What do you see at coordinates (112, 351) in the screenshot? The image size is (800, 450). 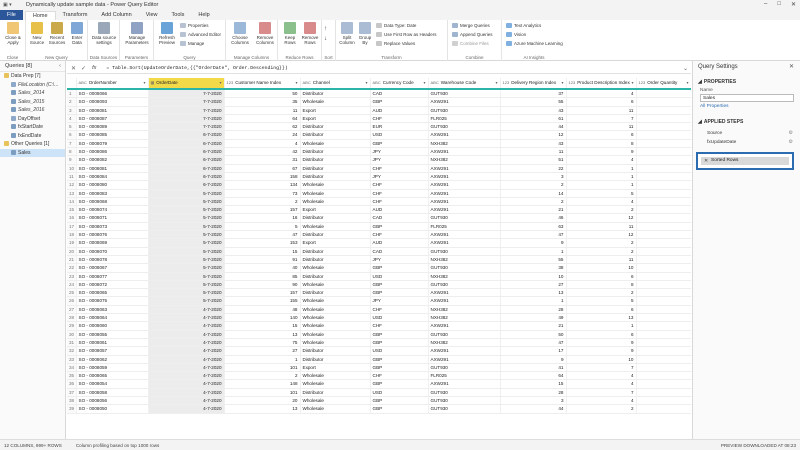 I see `table-cell: SO - 0008057` at bounding box center [112, 351].